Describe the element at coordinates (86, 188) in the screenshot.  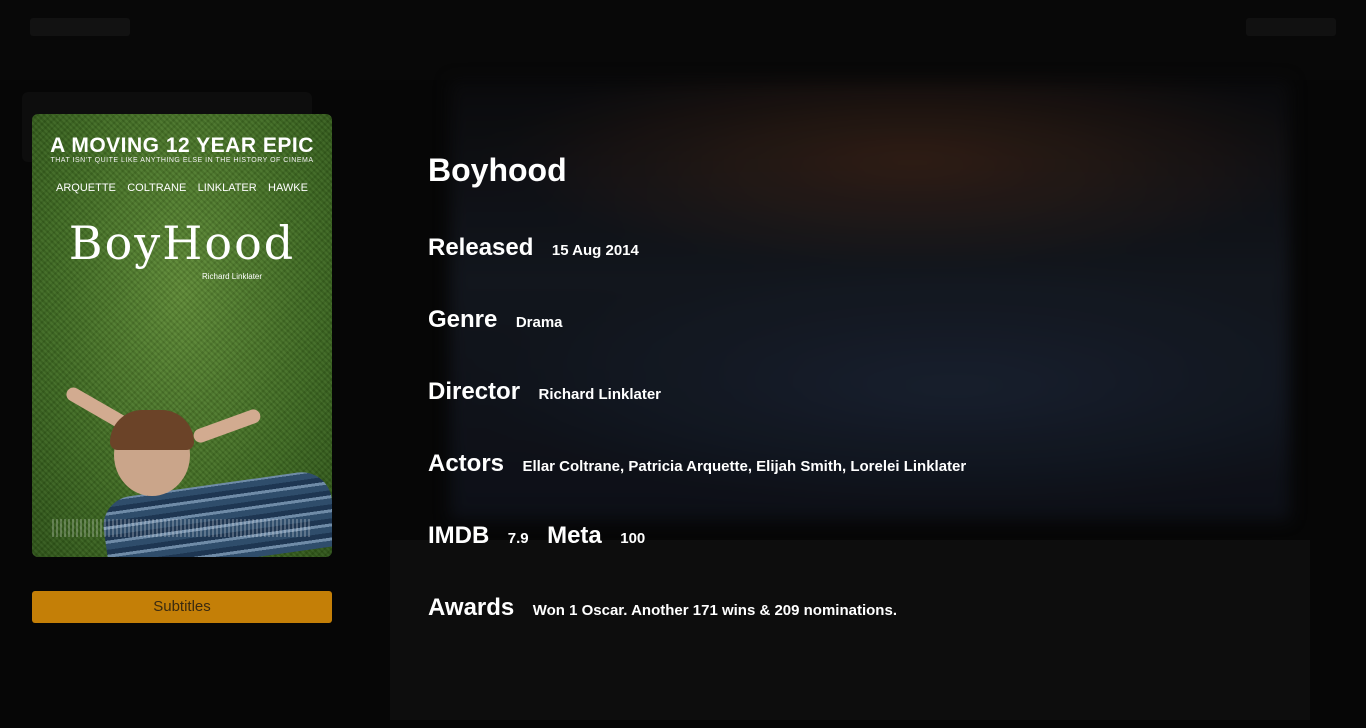
I see `poster-cast-name: ARQUETTE` at that location.